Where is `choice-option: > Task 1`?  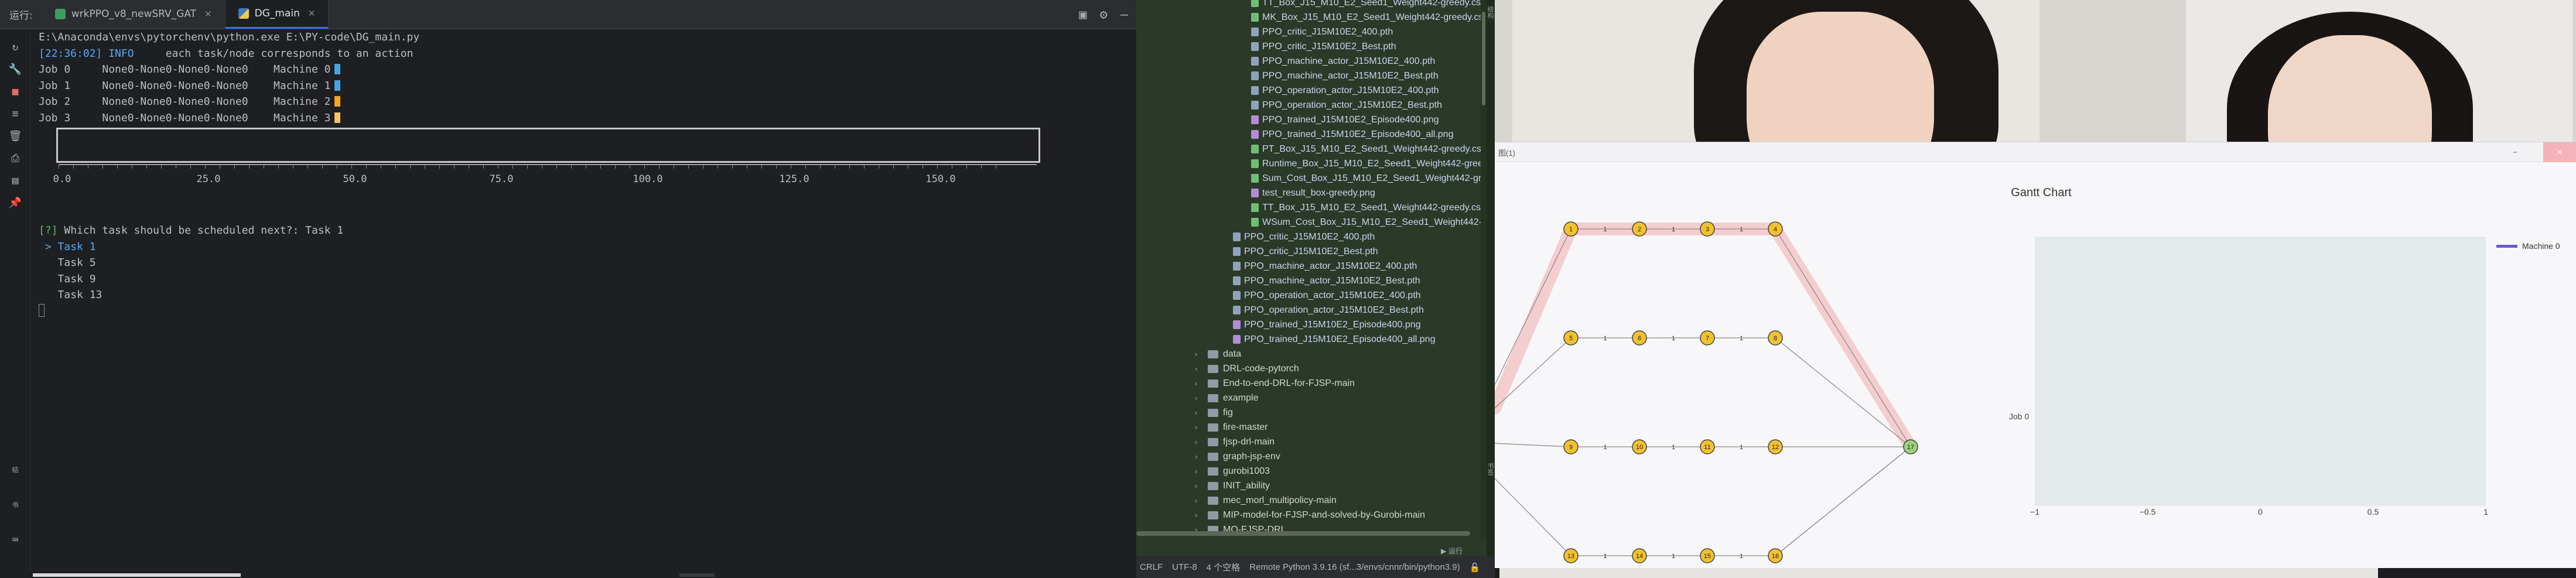
choice-option: > Task 1 is located at coordinates (584, 247).